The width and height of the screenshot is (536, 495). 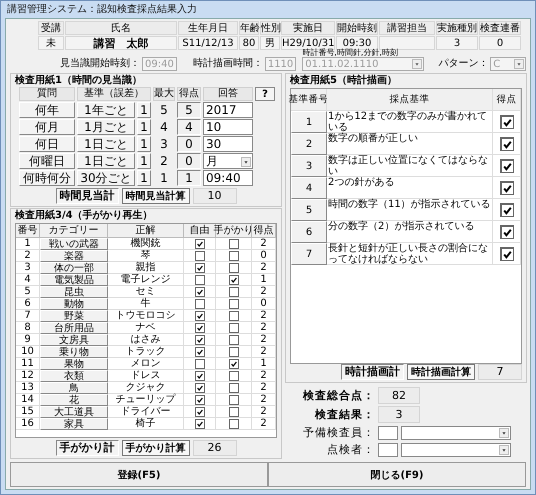 I want to click on table-cell: 講習 太郎, so click(x=121, y=43).